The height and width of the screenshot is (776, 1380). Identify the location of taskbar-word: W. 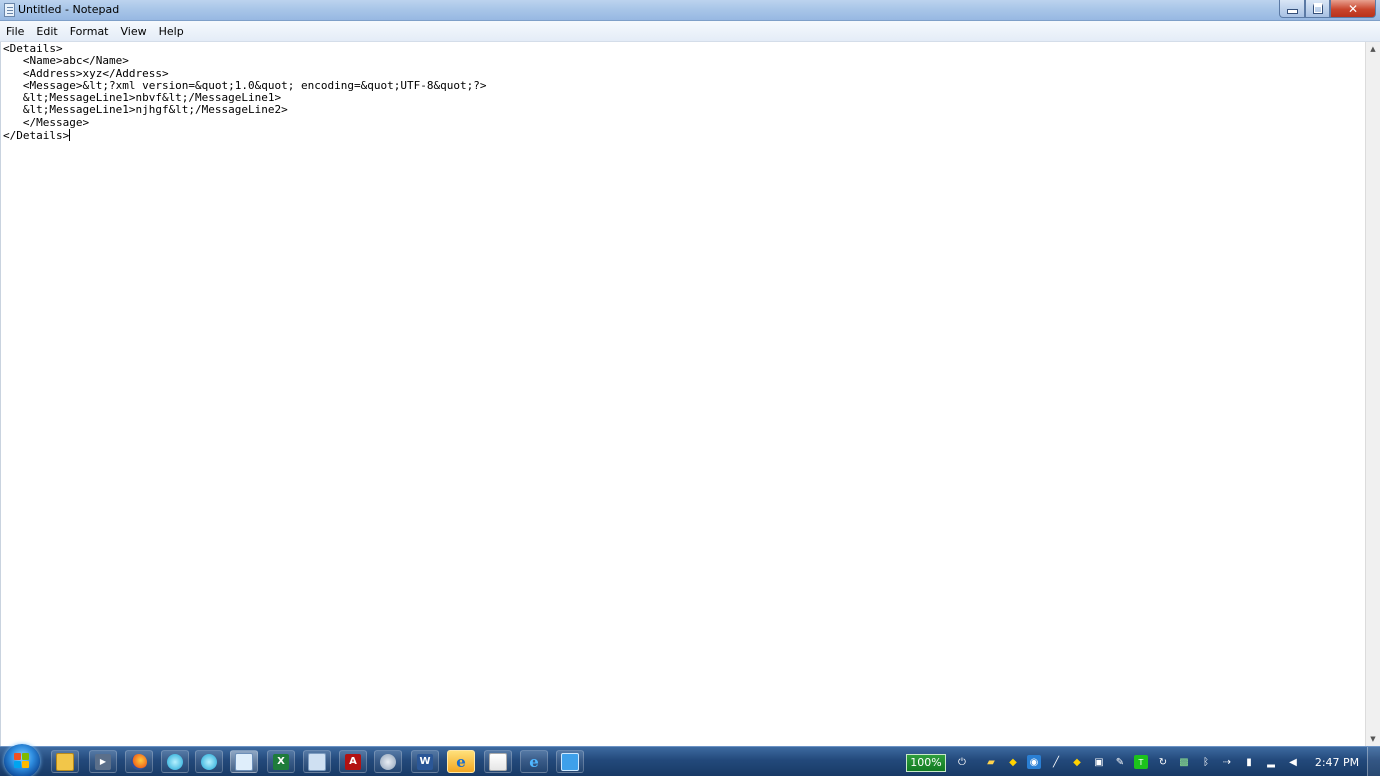
(425, 761).